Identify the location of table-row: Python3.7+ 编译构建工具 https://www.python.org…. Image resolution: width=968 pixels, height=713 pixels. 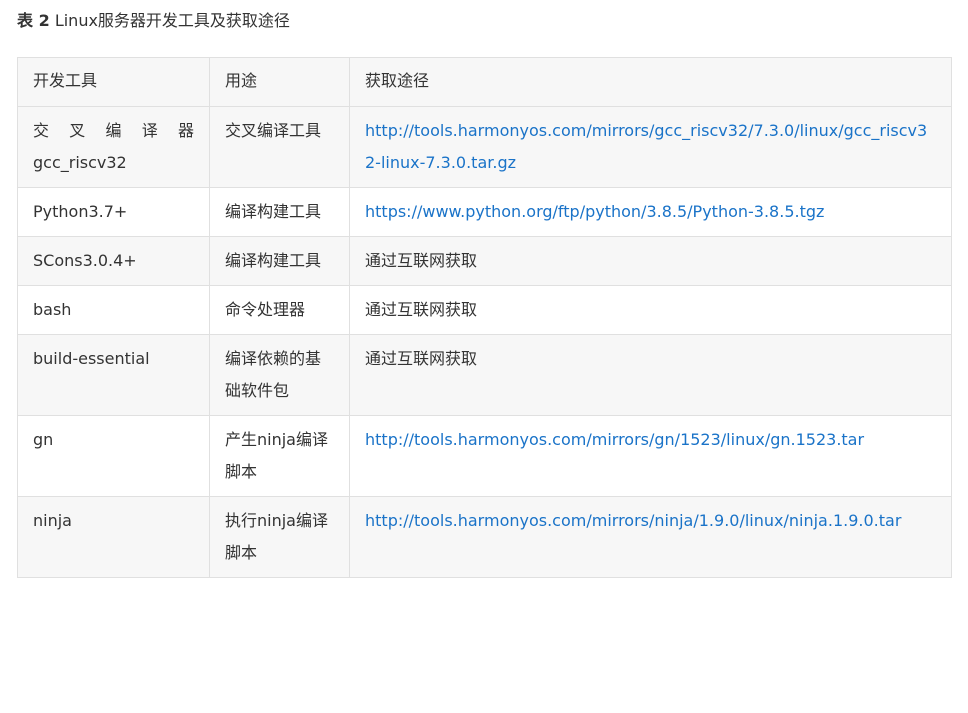
(484, 212).